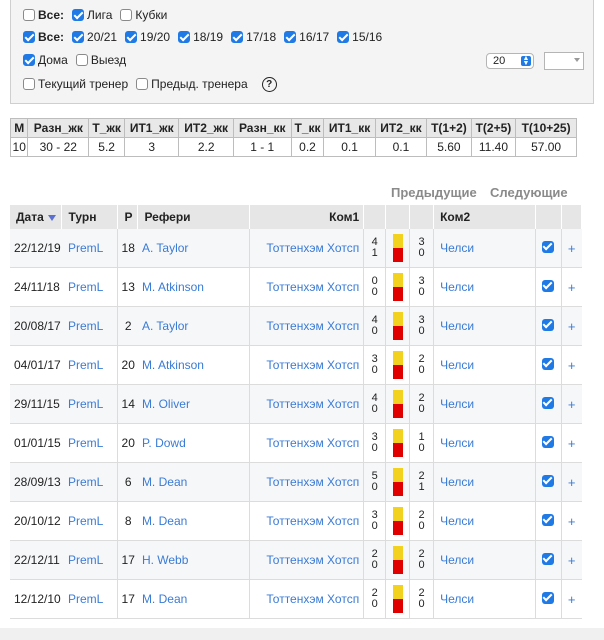  What do you see at coordinates (484, 217) in the screenshot?
I see `team2-column-header: Ком2` at bounding box center [484, 217].